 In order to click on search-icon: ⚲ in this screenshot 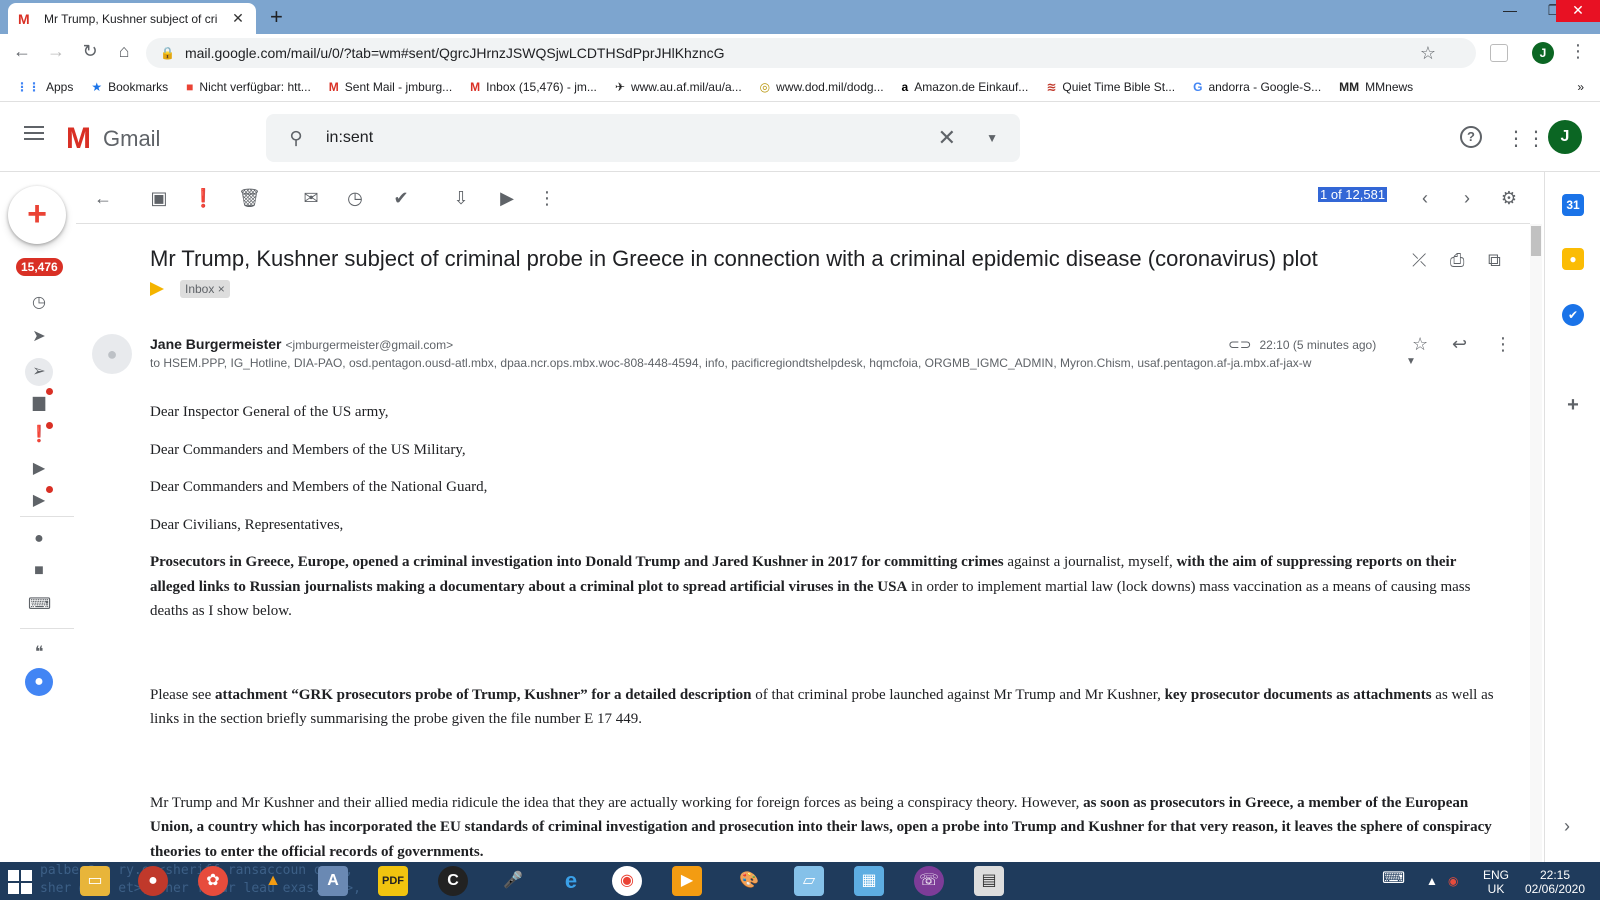, I will do `click(296, 138)`.